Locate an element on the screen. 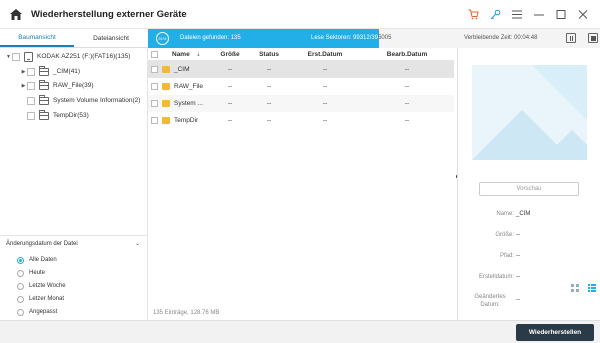  drive-label: KODAK AZ251 (F:)(FAT16)(135) is located at coordinates (84, 56).